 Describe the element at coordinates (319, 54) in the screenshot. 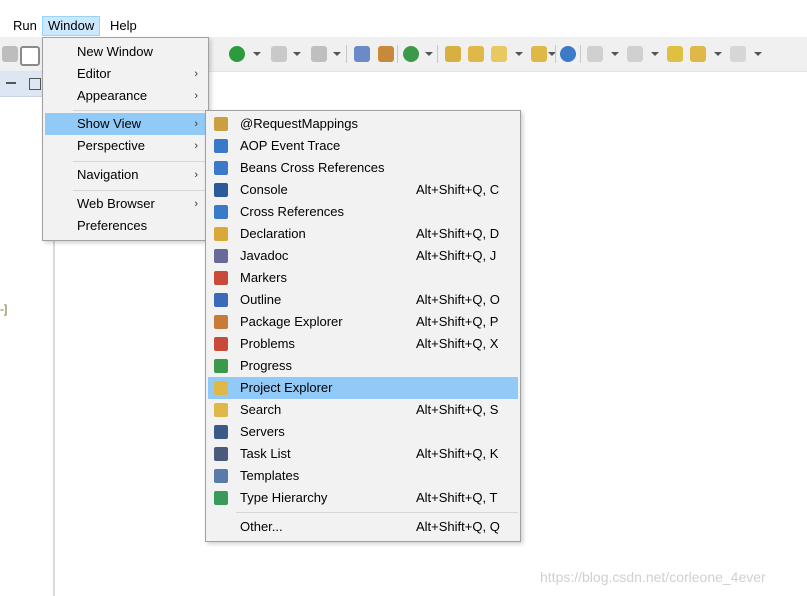

I see `external-tools-icon` at that location.